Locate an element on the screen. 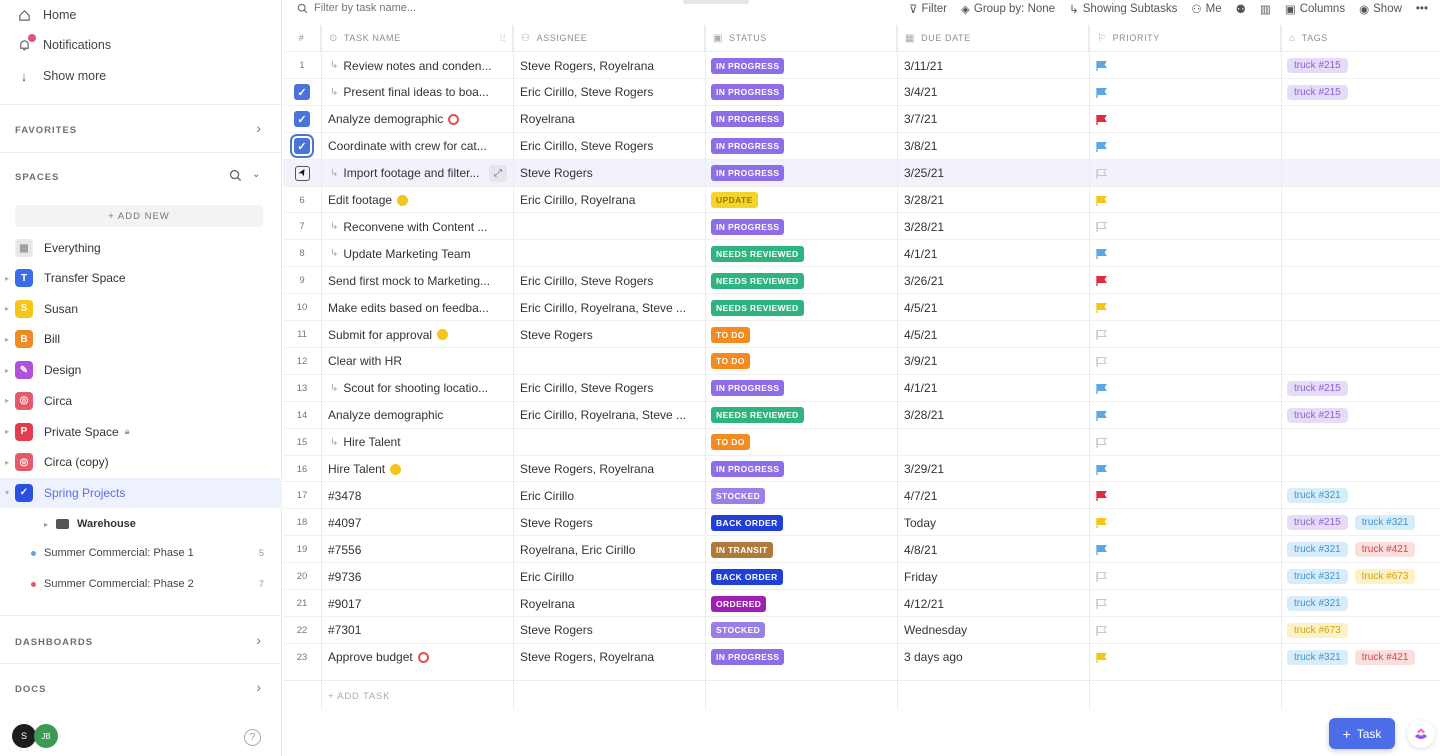 This screenshot has height=756, width=1440. status-badge: TO DO is located at coordinates (730, 334).